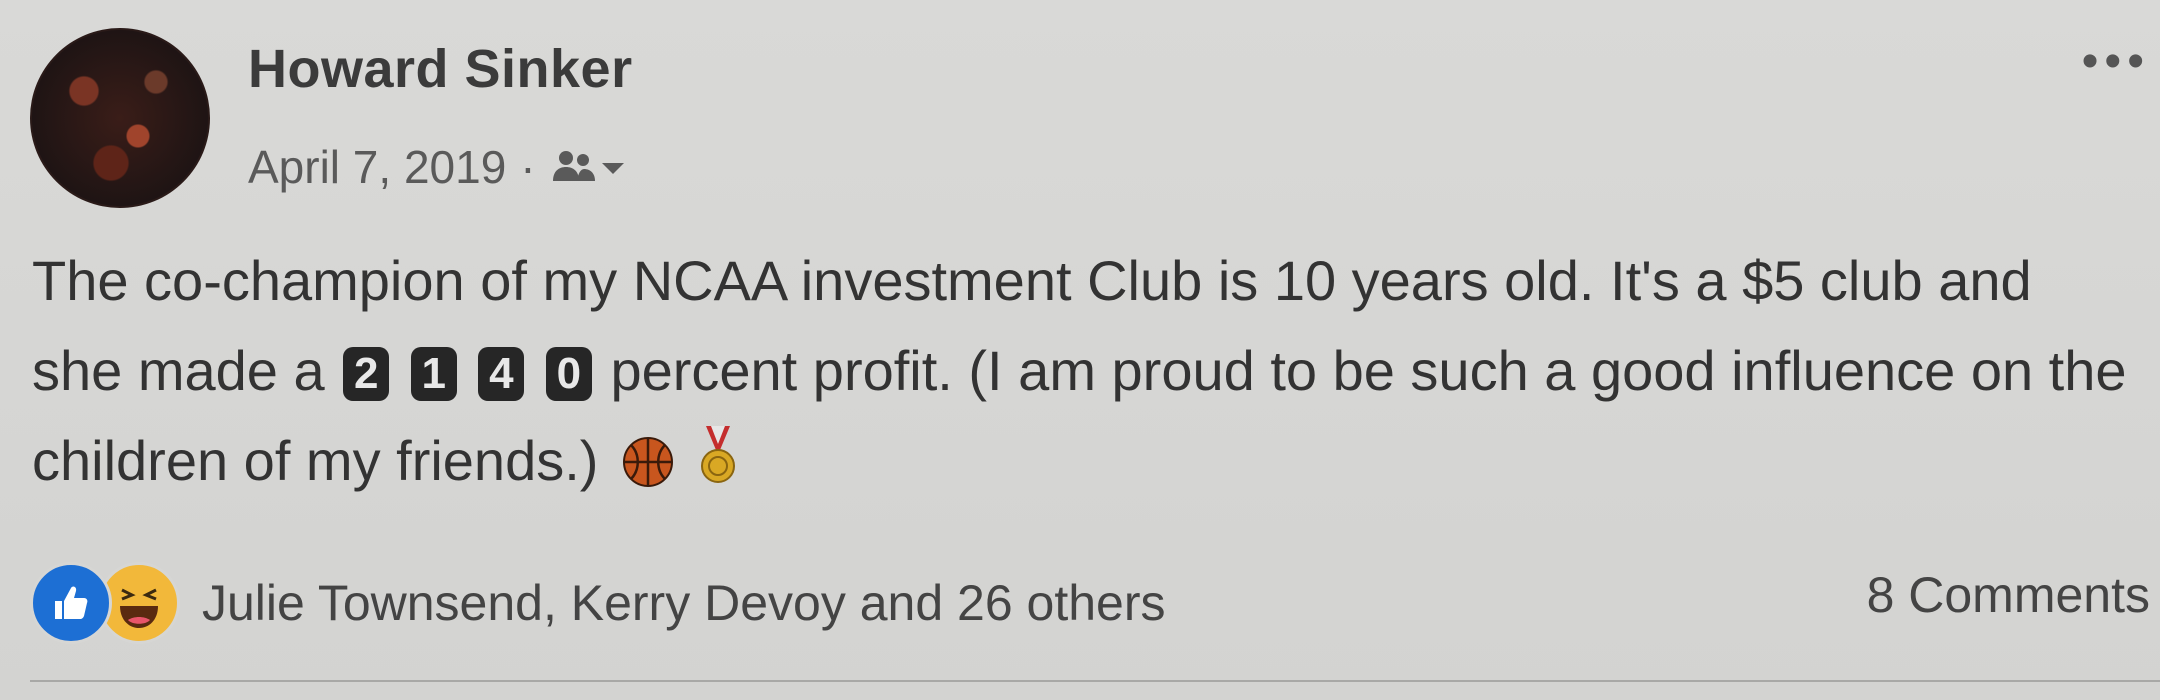 The image size is (2160, 700). Describe the element at coordinates (573, 166) in the screenshot. I see `friends-icon` at that location.